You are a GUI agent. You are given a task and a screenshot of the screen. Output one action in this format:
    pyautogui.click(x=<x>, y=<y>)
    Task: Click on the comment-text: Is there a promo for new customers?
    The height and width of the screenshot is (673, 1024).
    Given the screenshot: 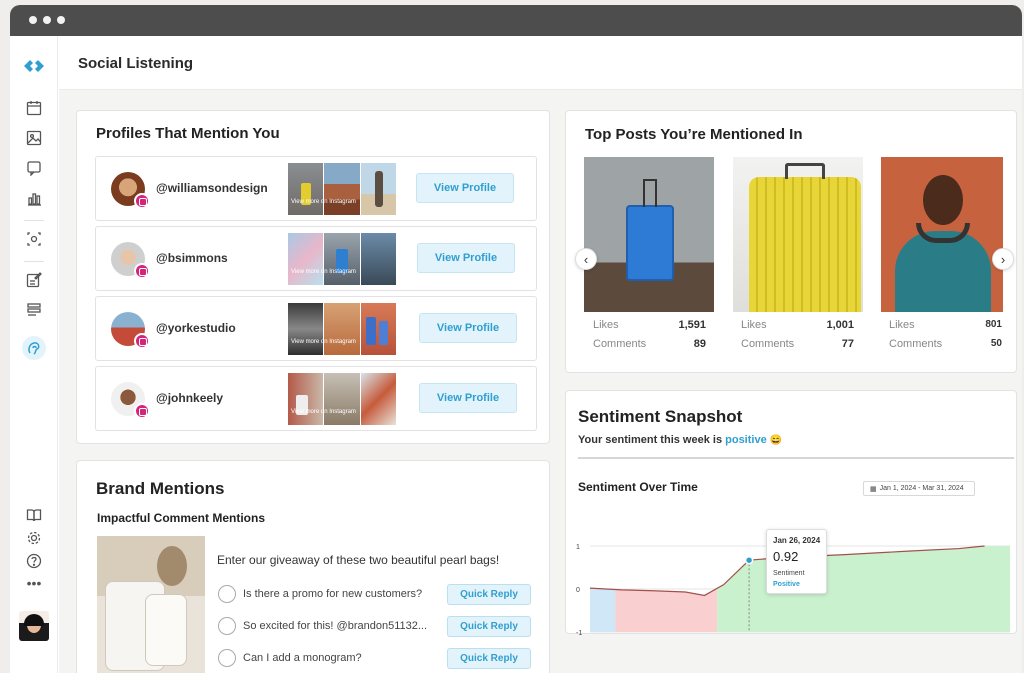 What is the action you would take?
    pyautogui.click(x=333, y=594)
    